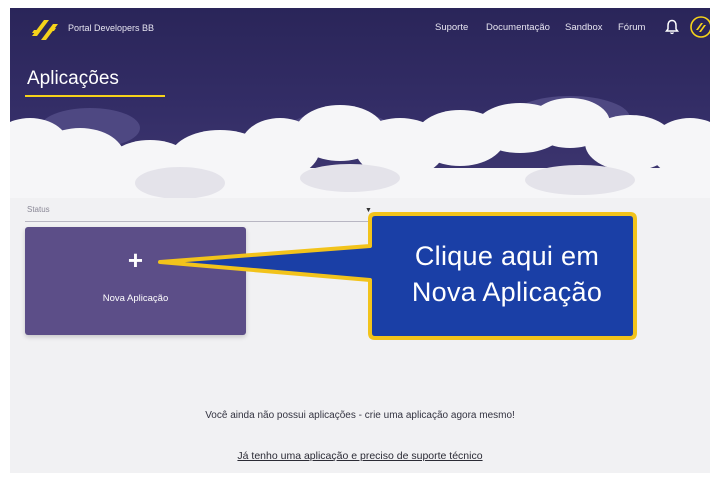 The image size is (718, 478). I want to click on callout-line-1: Clique aqui em, so click(507, 256).